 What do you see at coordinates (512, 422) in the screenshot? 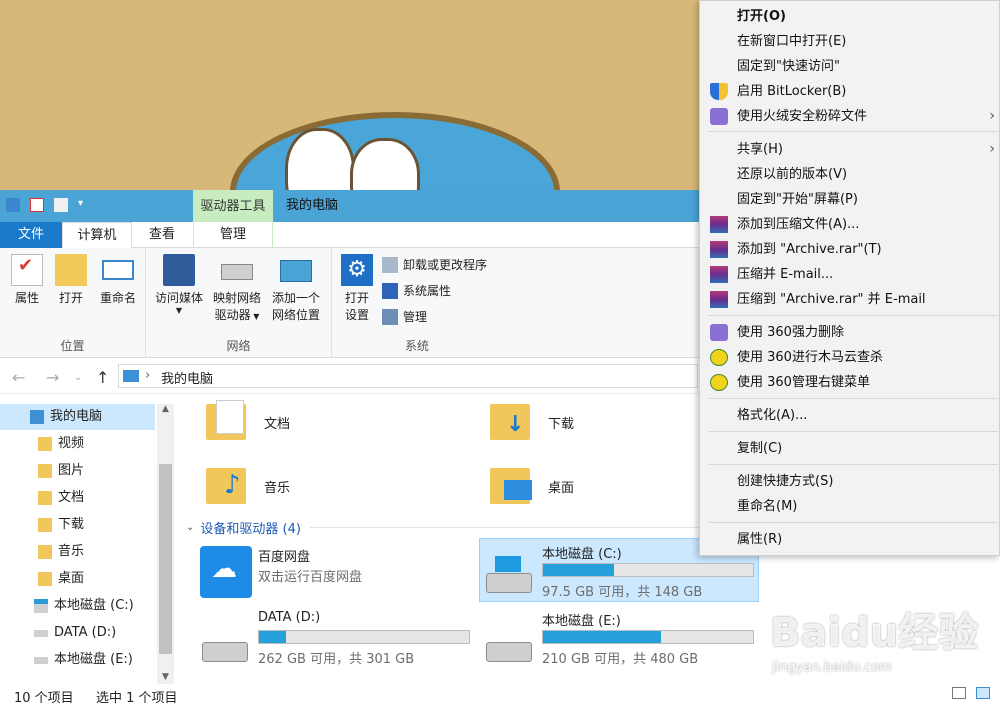
I see `downloads-folder-icon: ↓` at bounding box center [512, 422].